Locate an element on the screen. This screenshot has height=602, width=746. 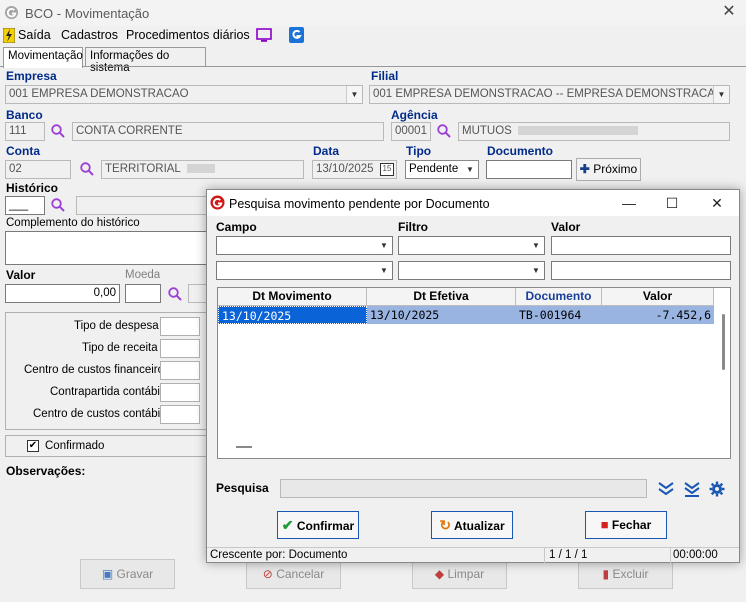
column-header-valor: Valor is located at coordinates (658, 297).